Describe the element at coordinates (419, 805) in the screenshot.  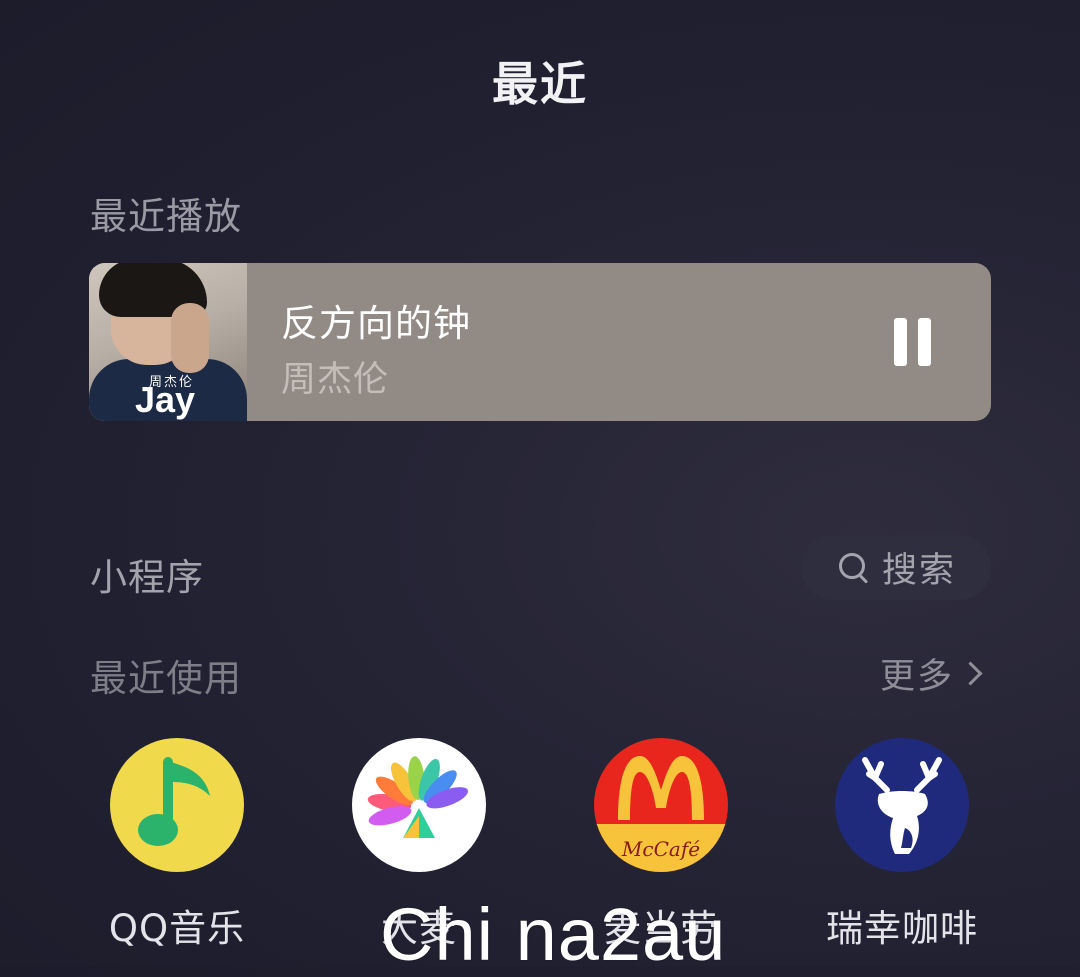
I see `damai-icon` at that location.